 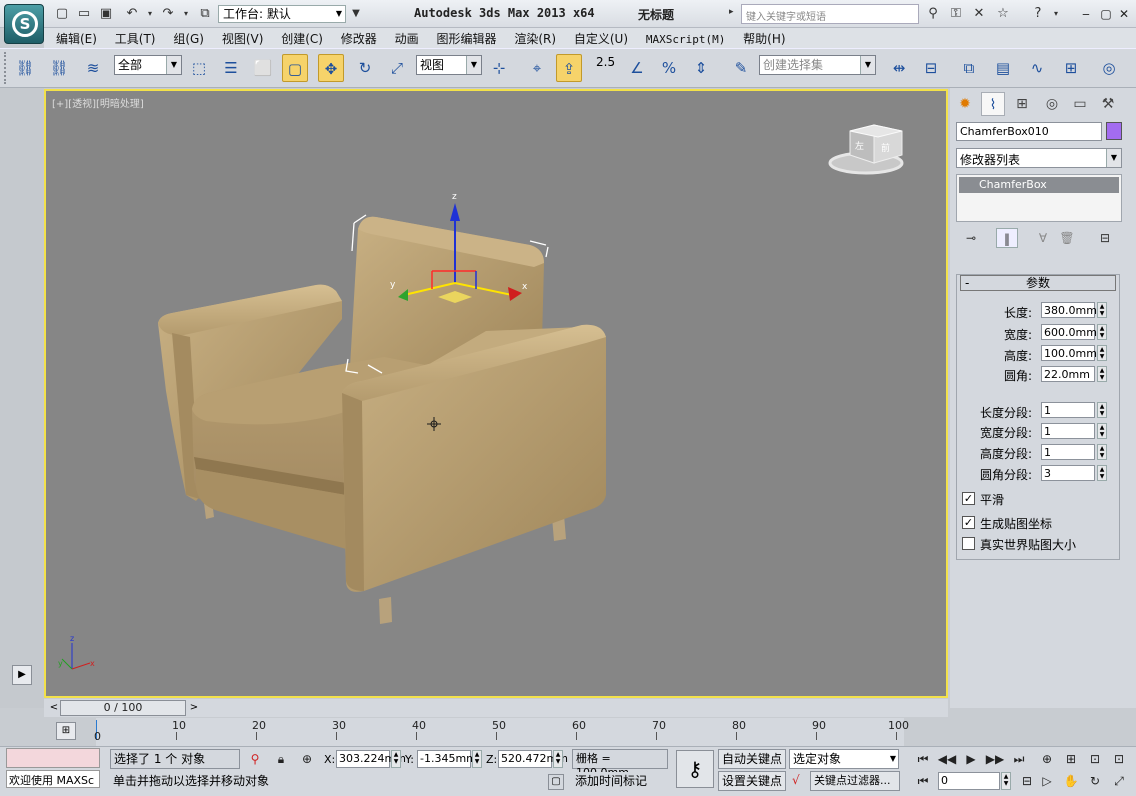 What do you see at coordinates (231, 68) in the screenshot?
I see `select-by-name-icon: ☰` at bounding box center [231, 68].